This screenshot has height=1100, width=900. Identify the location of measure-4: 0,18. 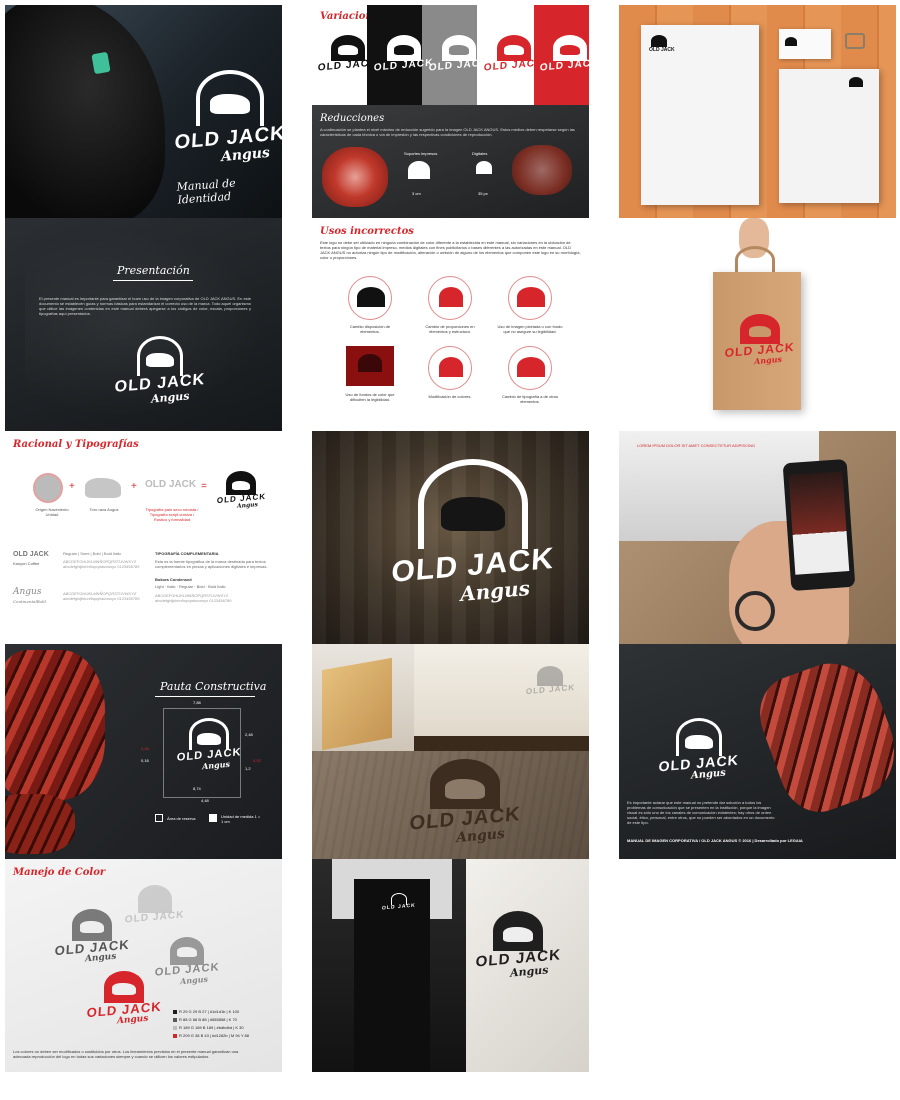
(145, 760).